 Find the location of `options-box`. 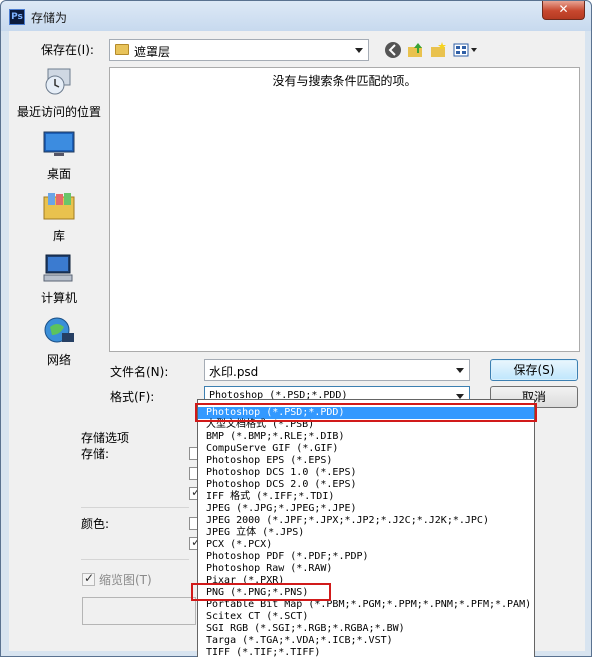

options-box is located at coordinates (139, 611).